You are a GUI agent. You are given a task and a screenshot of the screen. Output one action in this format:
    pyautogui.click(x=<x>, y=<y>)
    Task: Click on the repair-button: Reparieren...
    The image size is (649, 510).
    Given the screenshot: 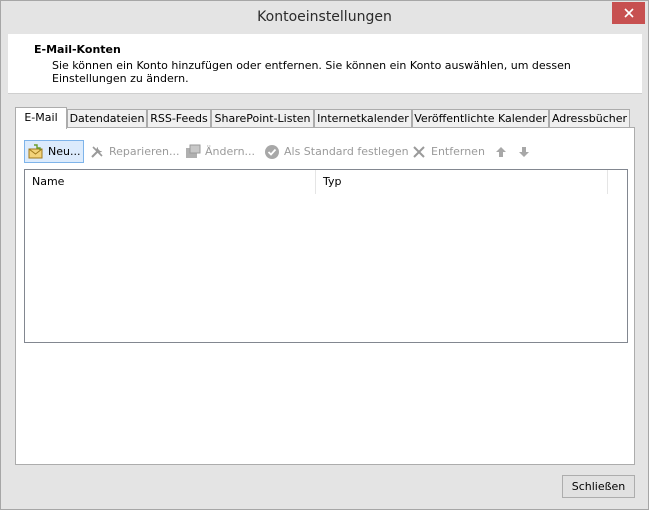 What is the action you would take?
    pyautogui.click(x=134, y=151)
    